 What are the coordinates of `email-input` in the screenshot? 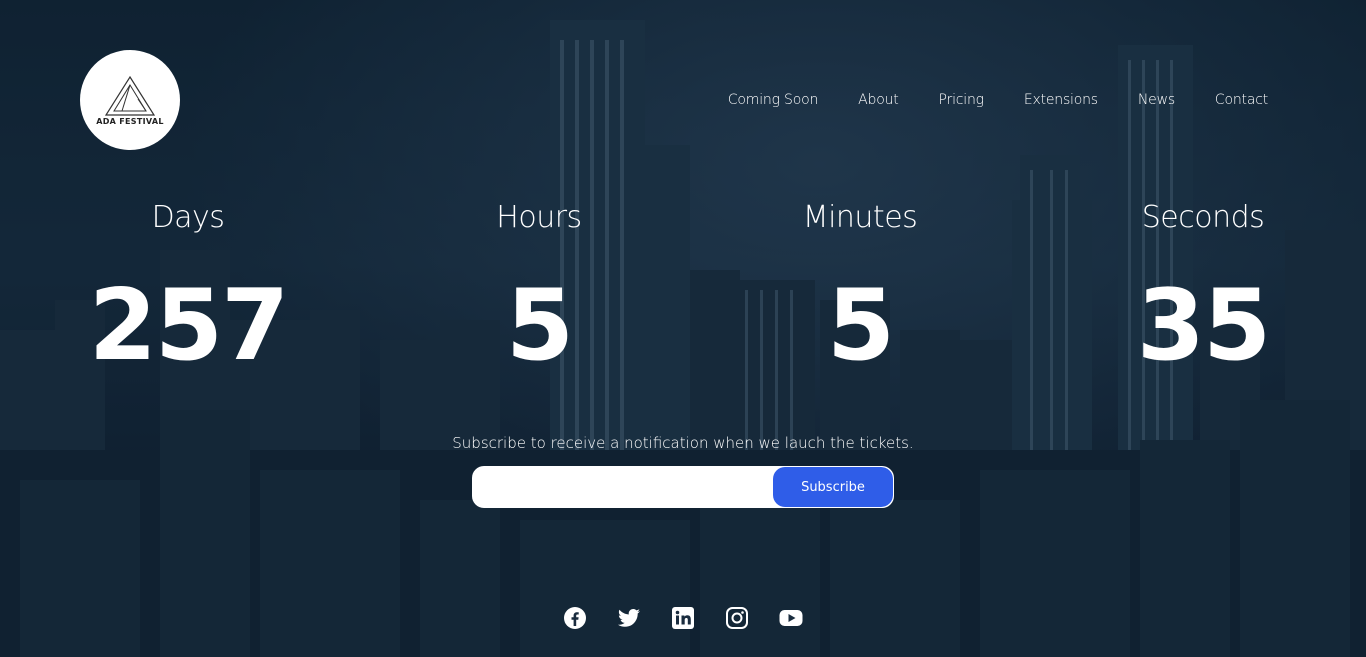 It's located at (623, 487).